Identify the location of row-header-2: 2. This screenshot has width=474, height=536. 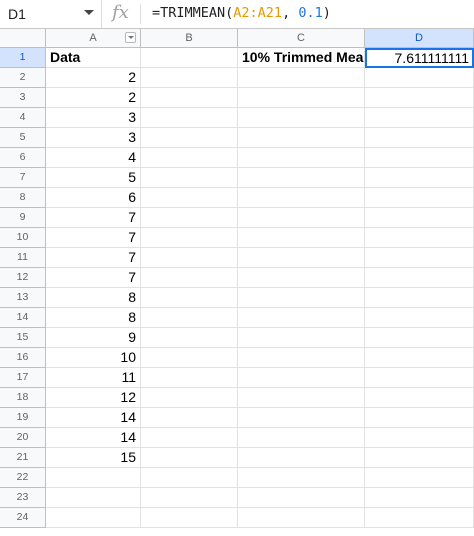
(23, 78).